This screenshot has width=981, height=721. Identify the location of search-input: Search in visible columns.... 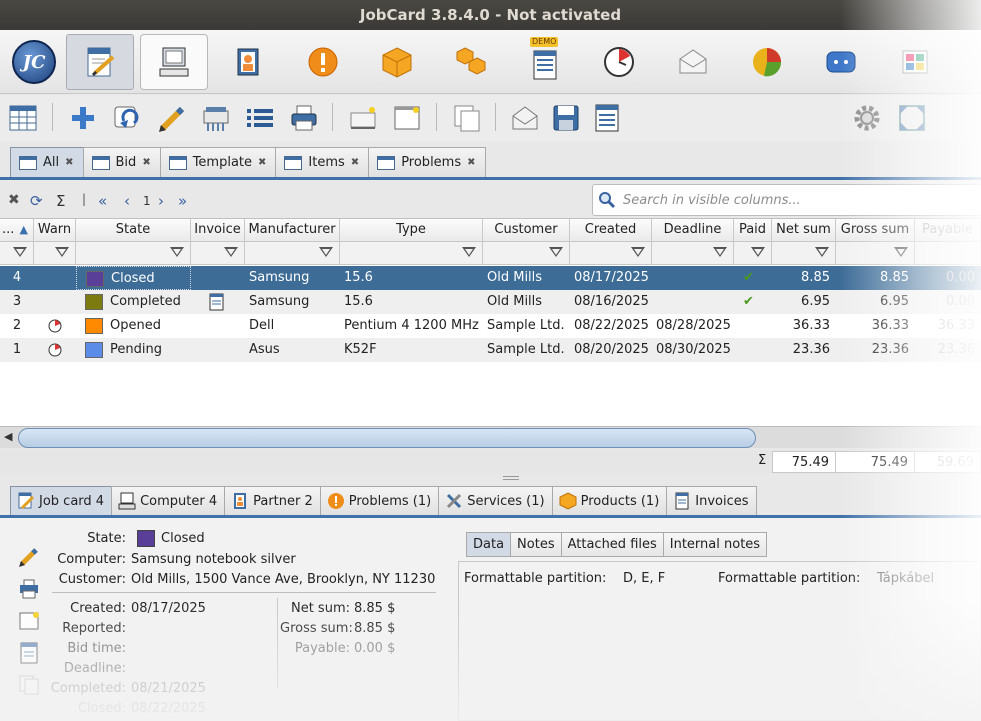
(786, 200).